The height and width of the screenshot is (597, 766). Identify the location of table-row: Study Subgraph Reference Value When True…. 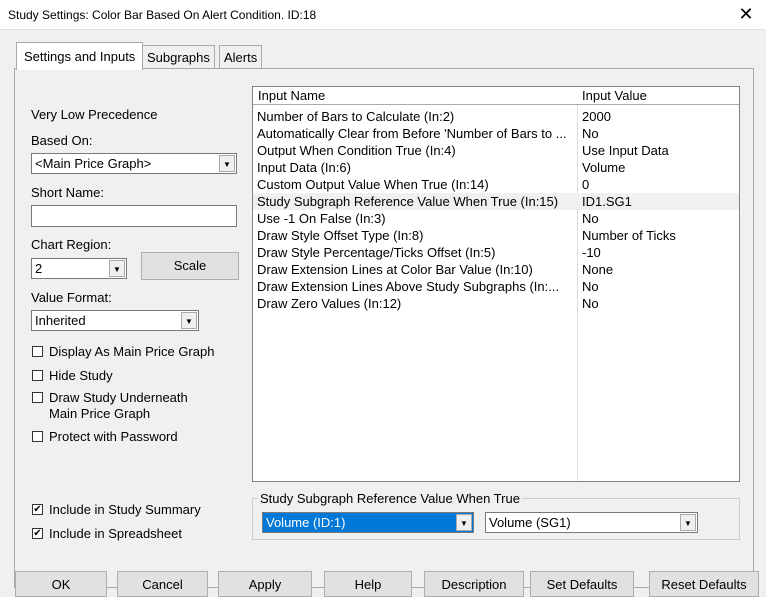
(496, 201).